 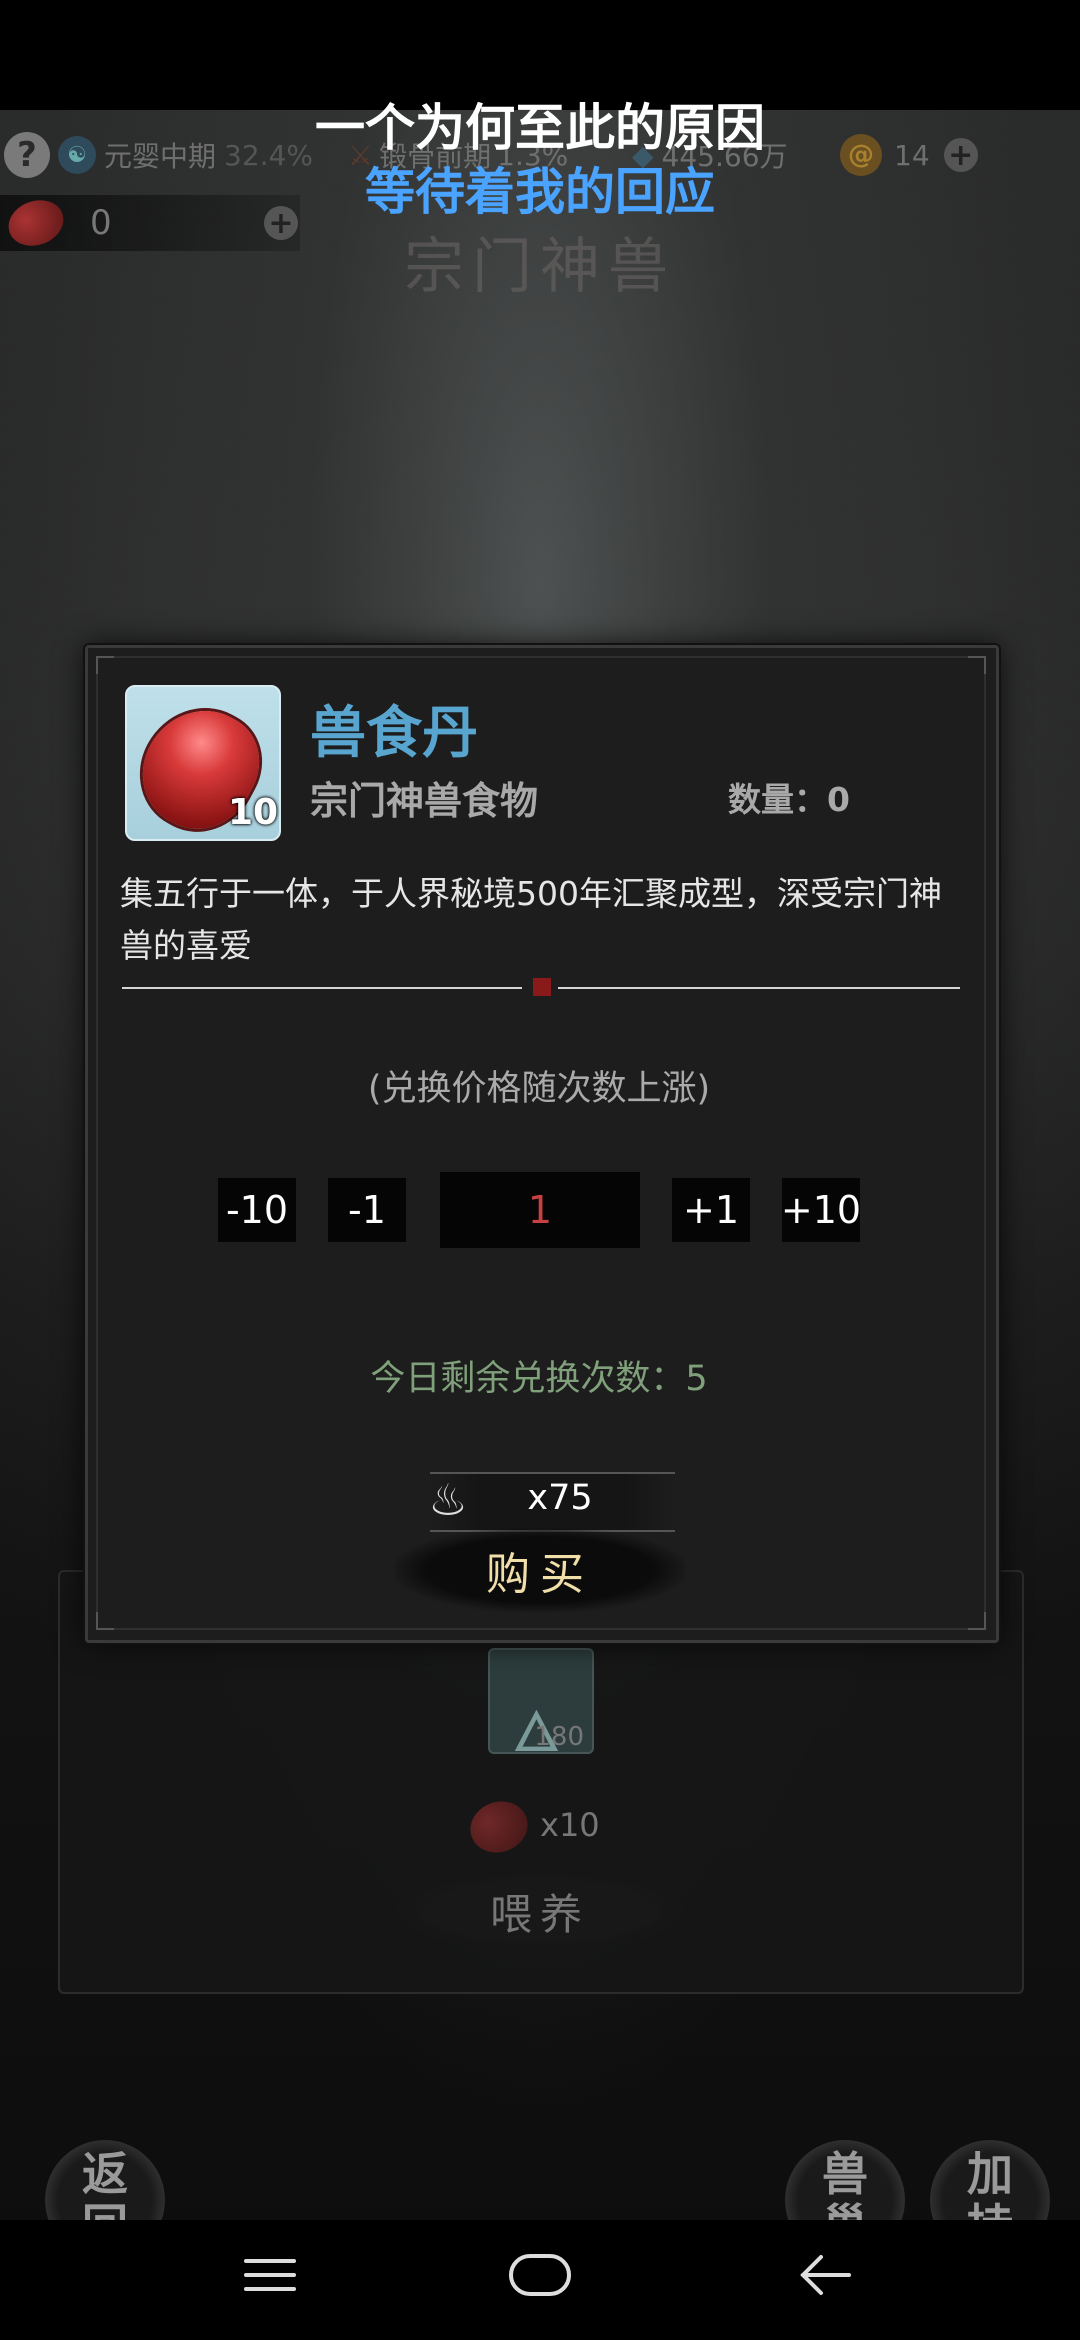 I want to click on feed-button: 喂养, so click(x=540, y=1911).